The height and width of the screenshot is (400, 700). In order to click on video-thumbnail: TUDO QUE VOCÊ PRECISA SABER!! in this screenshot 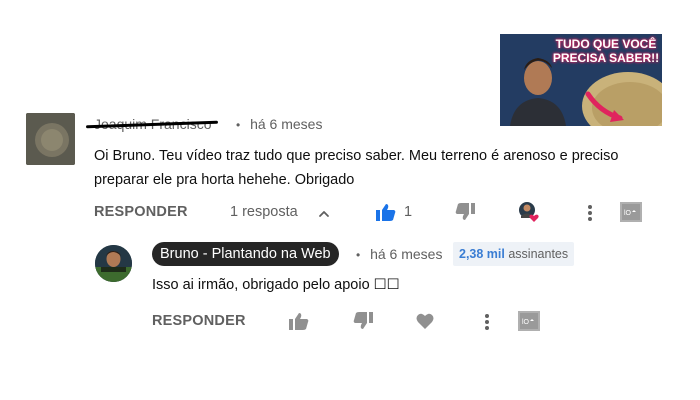, I will do `click(581, 80)`.